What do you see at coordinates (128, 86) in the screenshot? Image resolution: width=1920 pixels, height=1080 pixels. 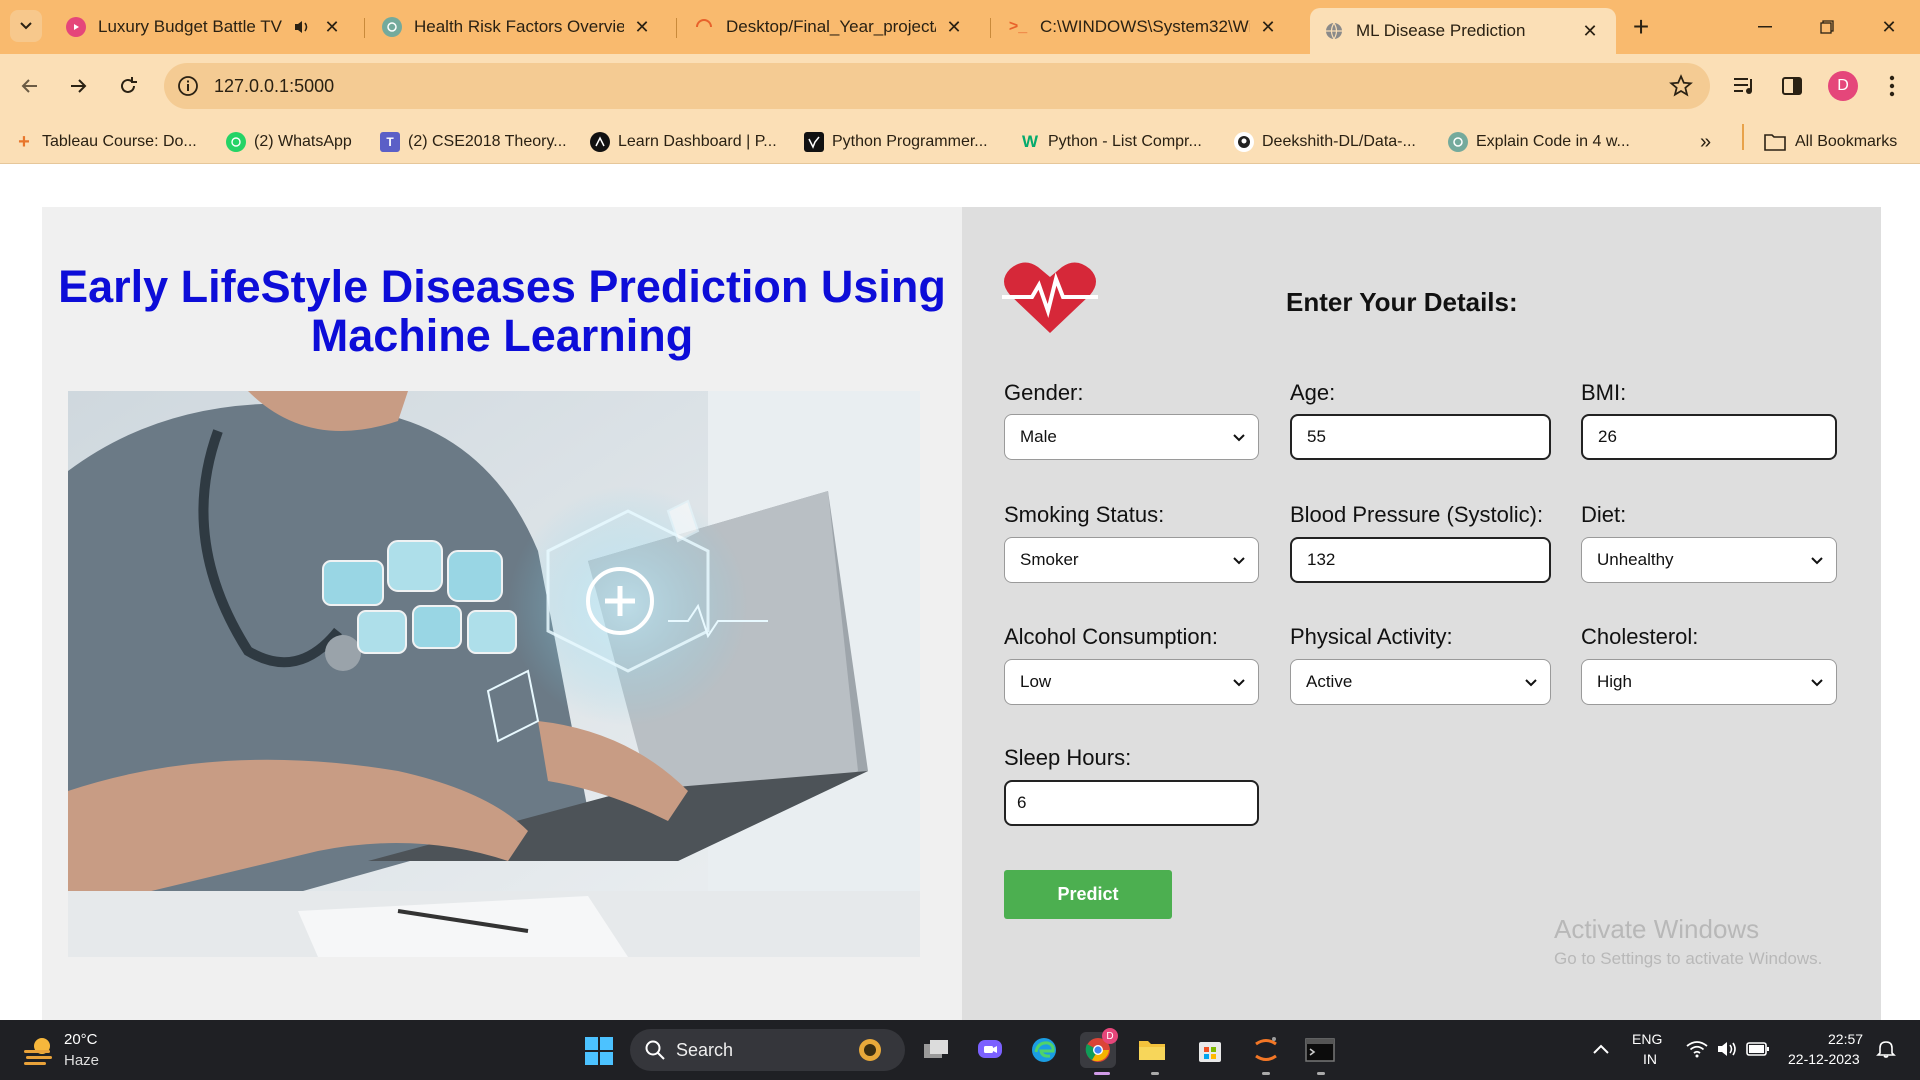 I see `reload-button` at bounding box center [128, 86].